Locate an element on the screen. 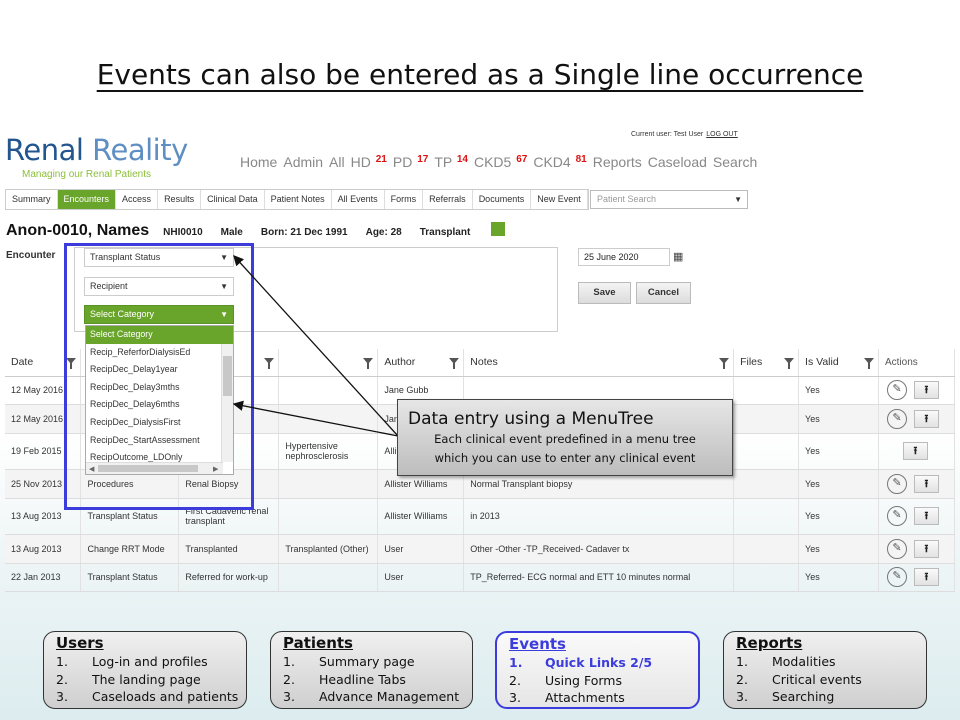 Image resolution: width=960 pixels, height=720 pixels. app-logo: Renal Reality is located at coordinates (96, 150).